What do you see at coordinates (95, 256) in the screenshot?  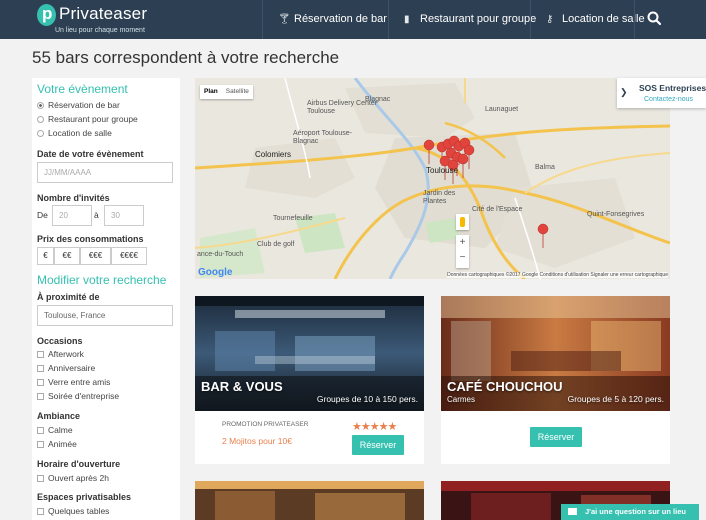 I see `price-option-3: €€€` at bounding box center [95, 256].